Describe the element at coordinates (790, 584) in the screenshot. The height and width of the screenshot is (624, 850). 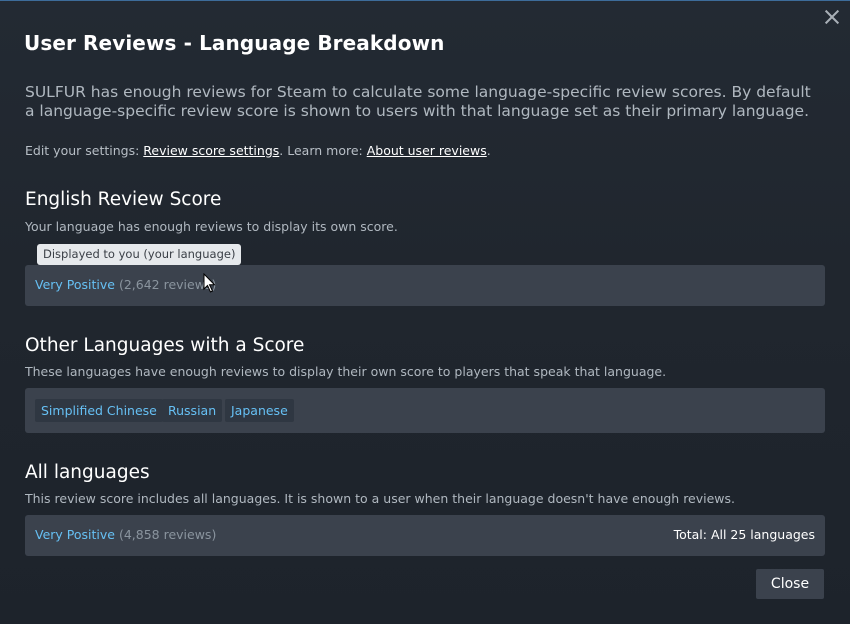
I see `close-button: Close` at that location.